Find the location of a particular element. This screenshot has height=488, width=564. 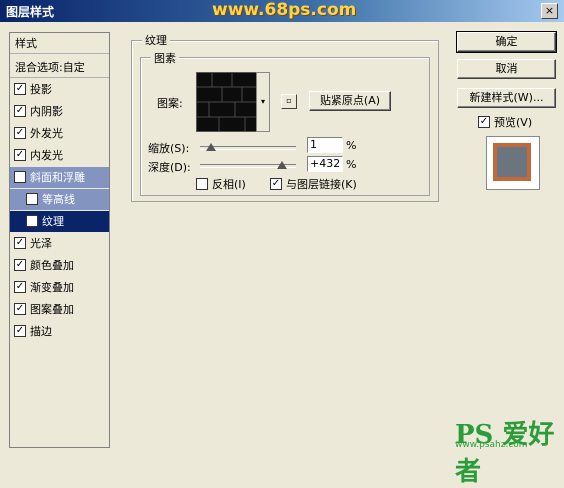

link-with-layer-checkbox: ✓ is located at coordinates (276, 184).